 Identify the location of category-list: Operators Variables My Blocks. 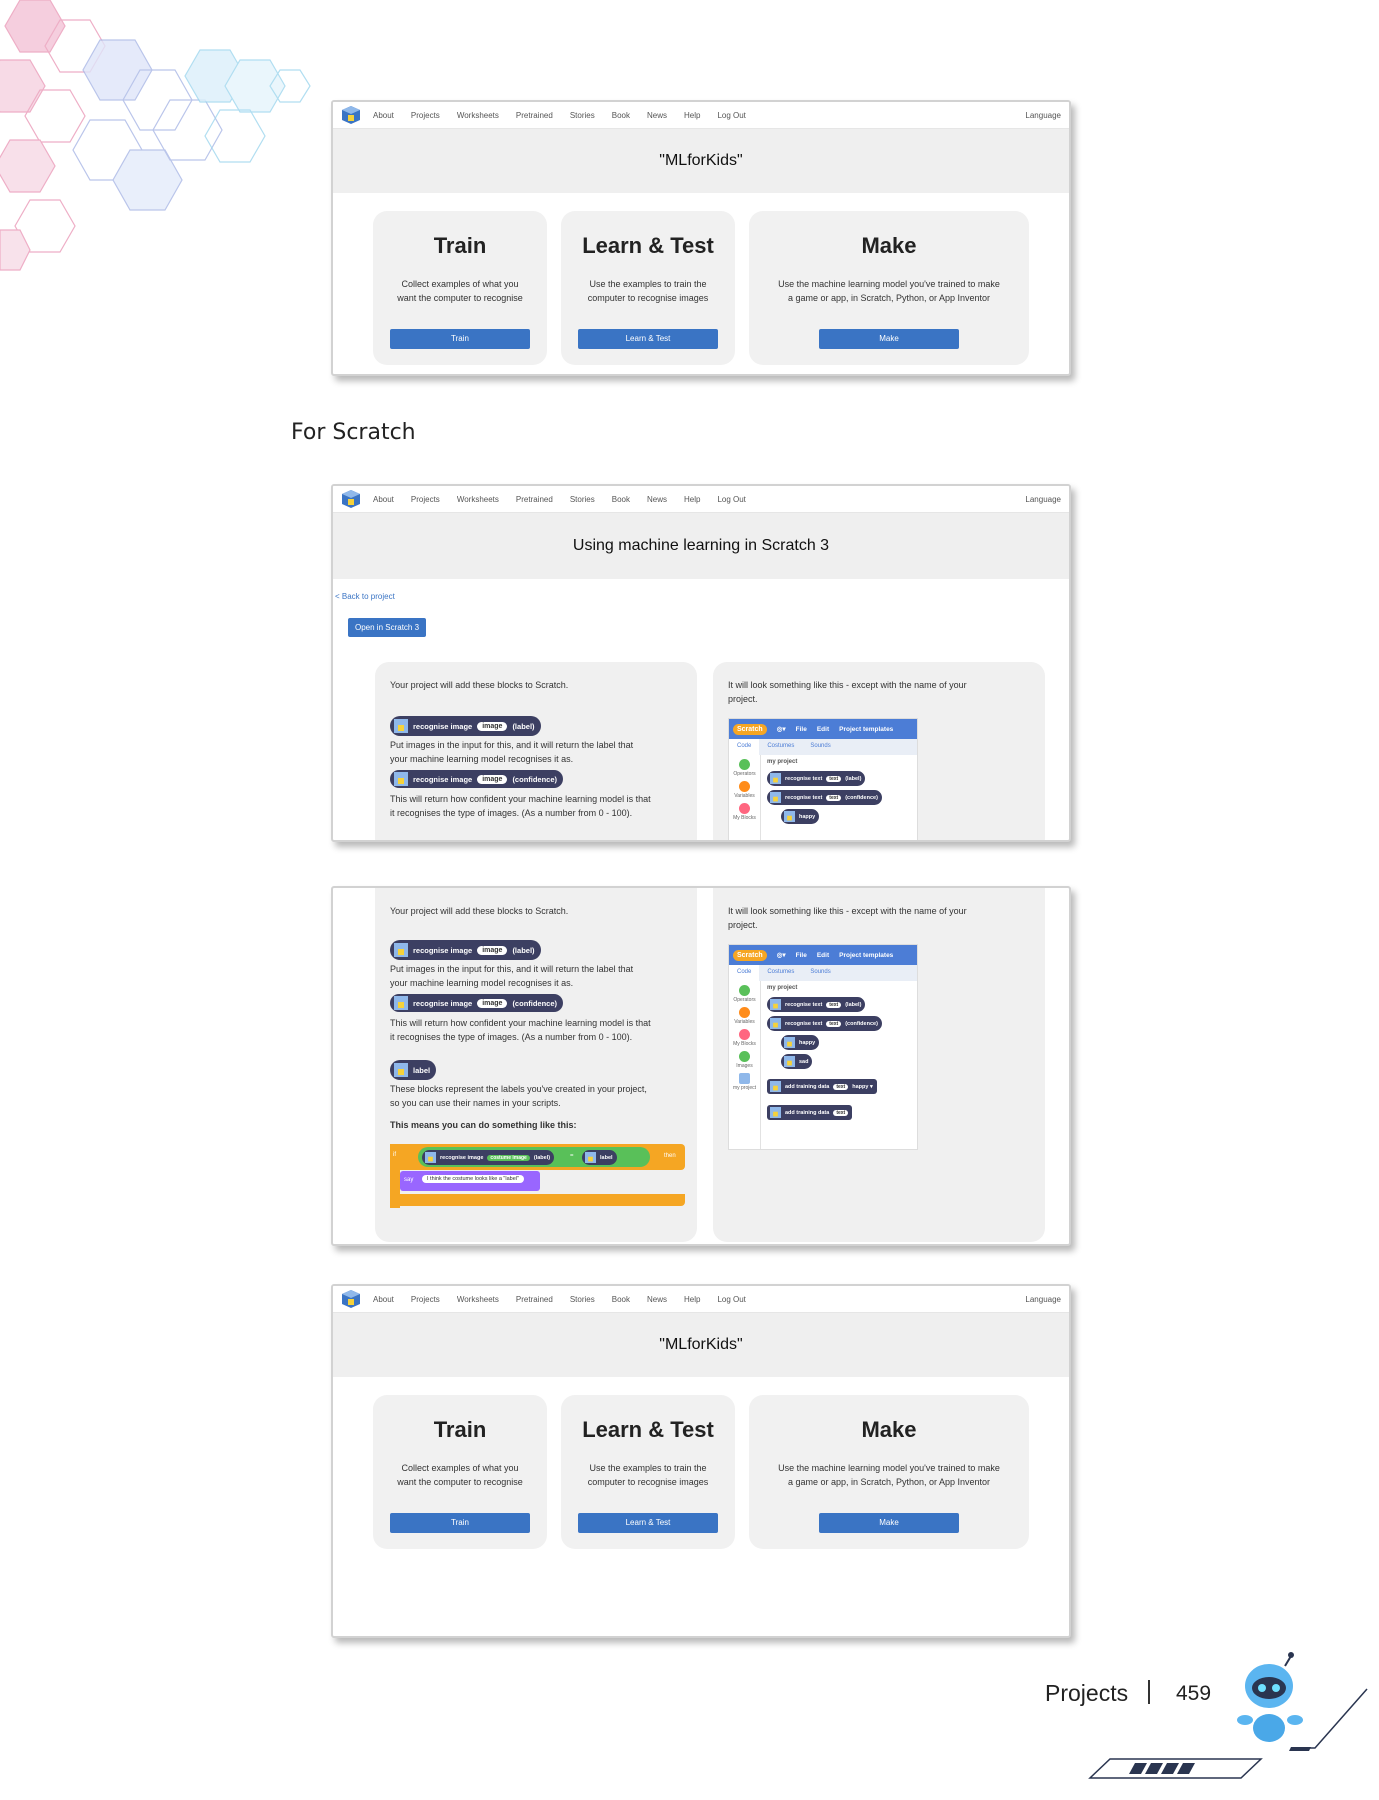
(745, 797).